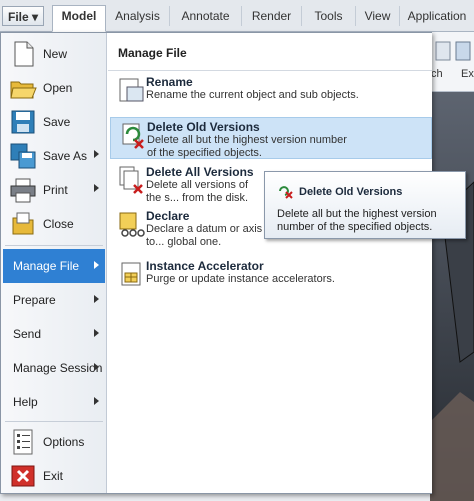 The width and height of the screenshot is (474, 501). Describe the element at coordinates (23, 442) in the screenshot. I see `options-icon` at that location.